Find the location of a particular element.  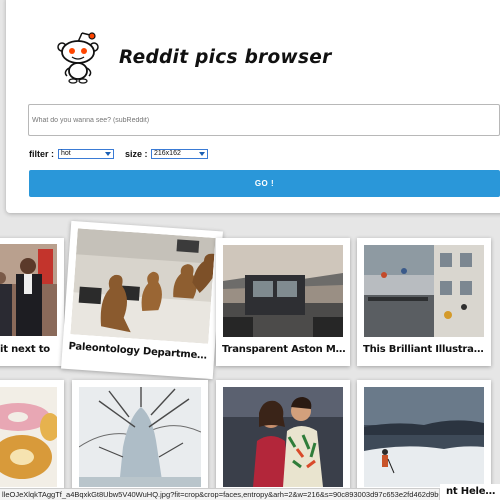

reddit-alien-icon is located at coordinates (78, 58).